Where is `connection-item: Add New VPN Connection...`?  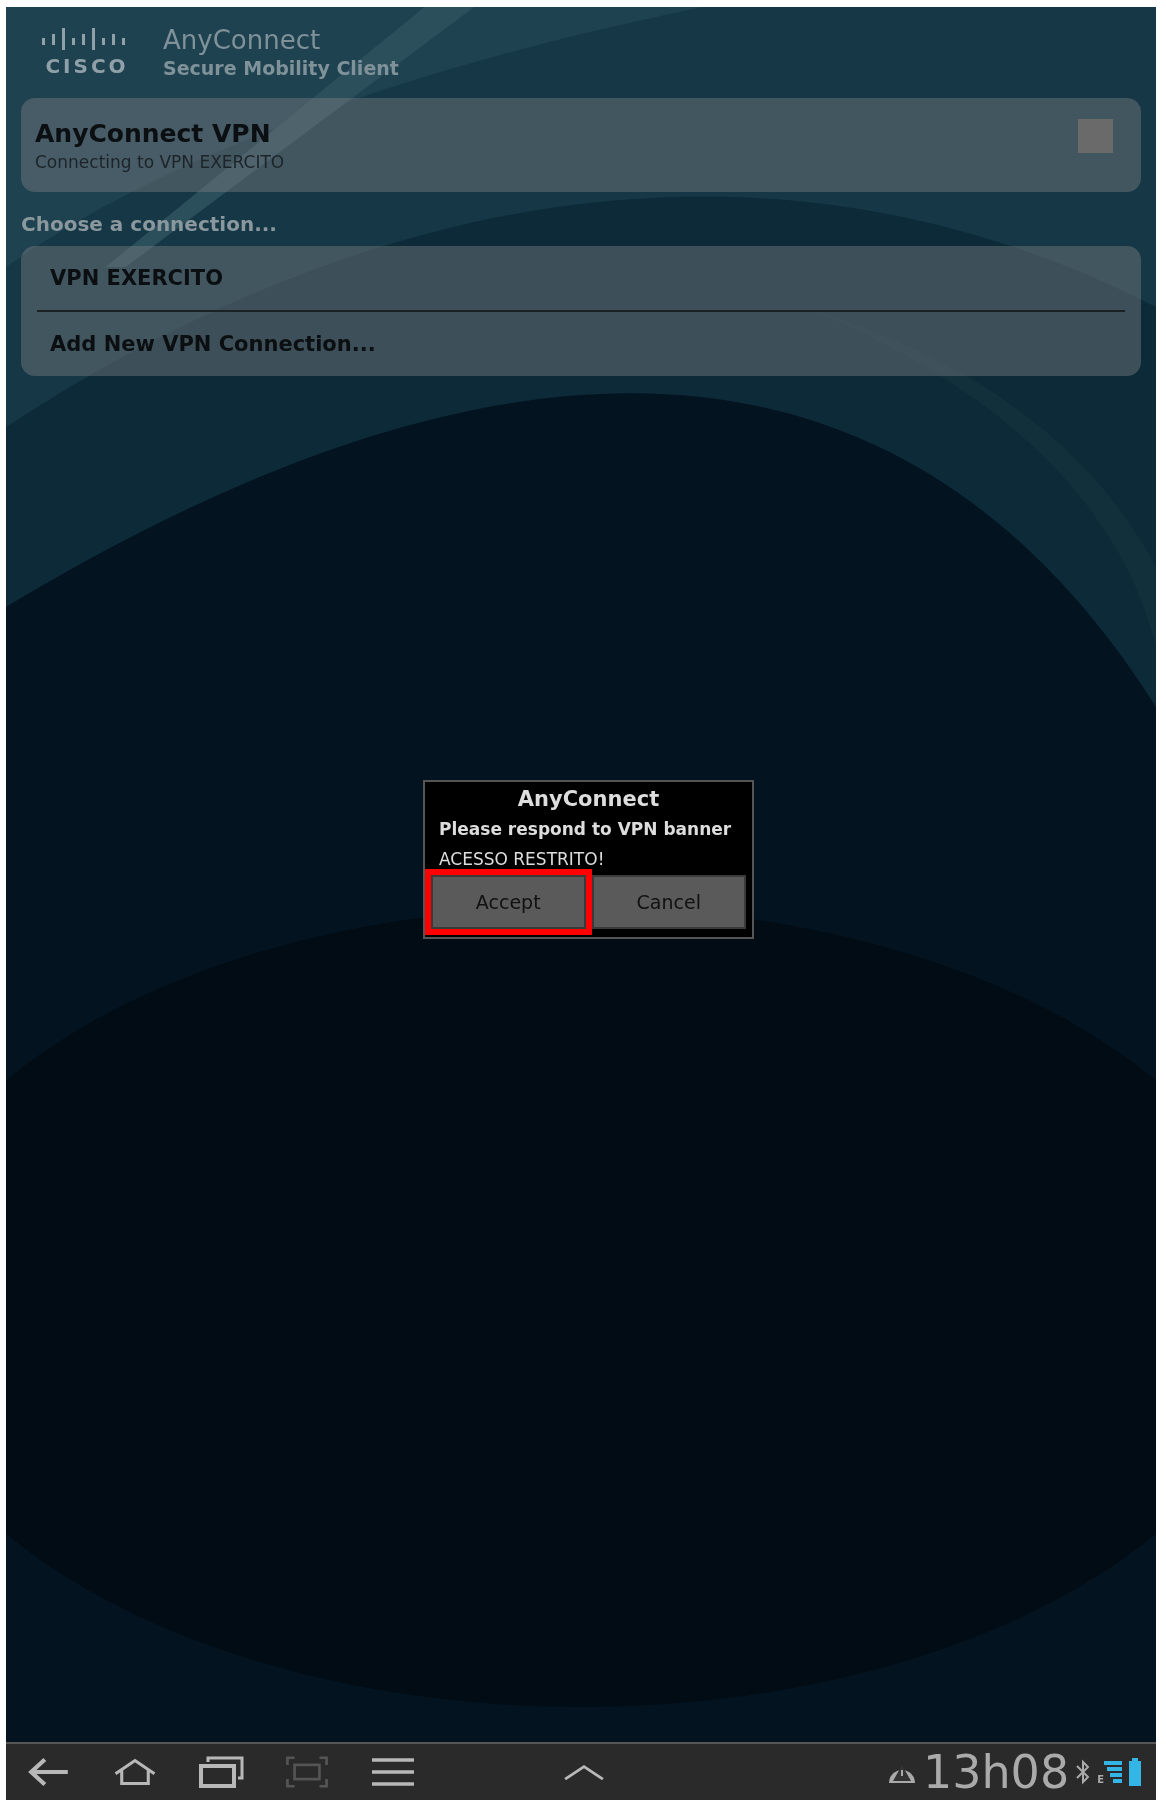
connection-item: Add New VPN Connection... is located at coordinates (581, 344).